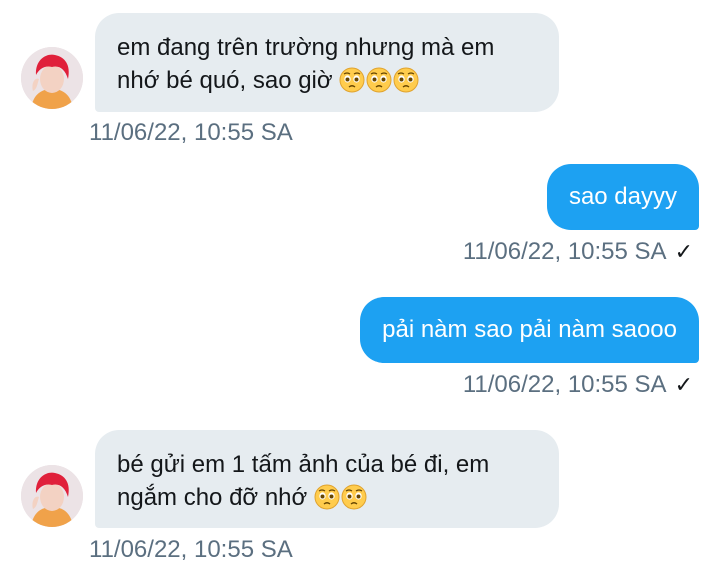  I want to click on message-text: pải nàm sao pải nàm saooo, so click(529, 329).